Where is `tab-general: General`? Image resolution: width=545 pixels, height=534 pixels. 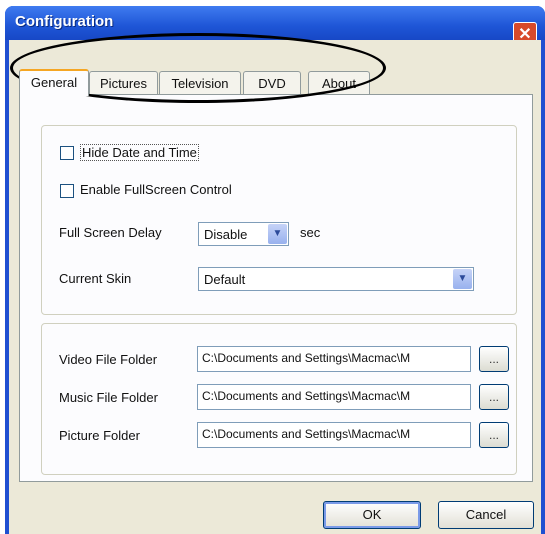
tab-general: General is located at coordinates (54, 82).